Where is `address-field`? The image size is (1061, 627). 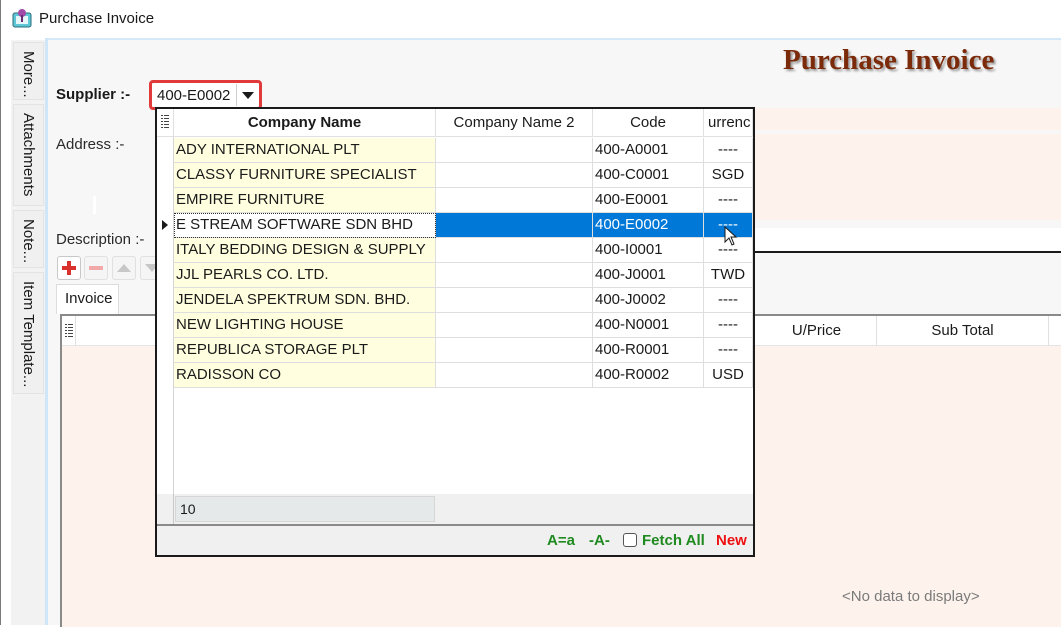
address-field is located at coordinates (907, 177).